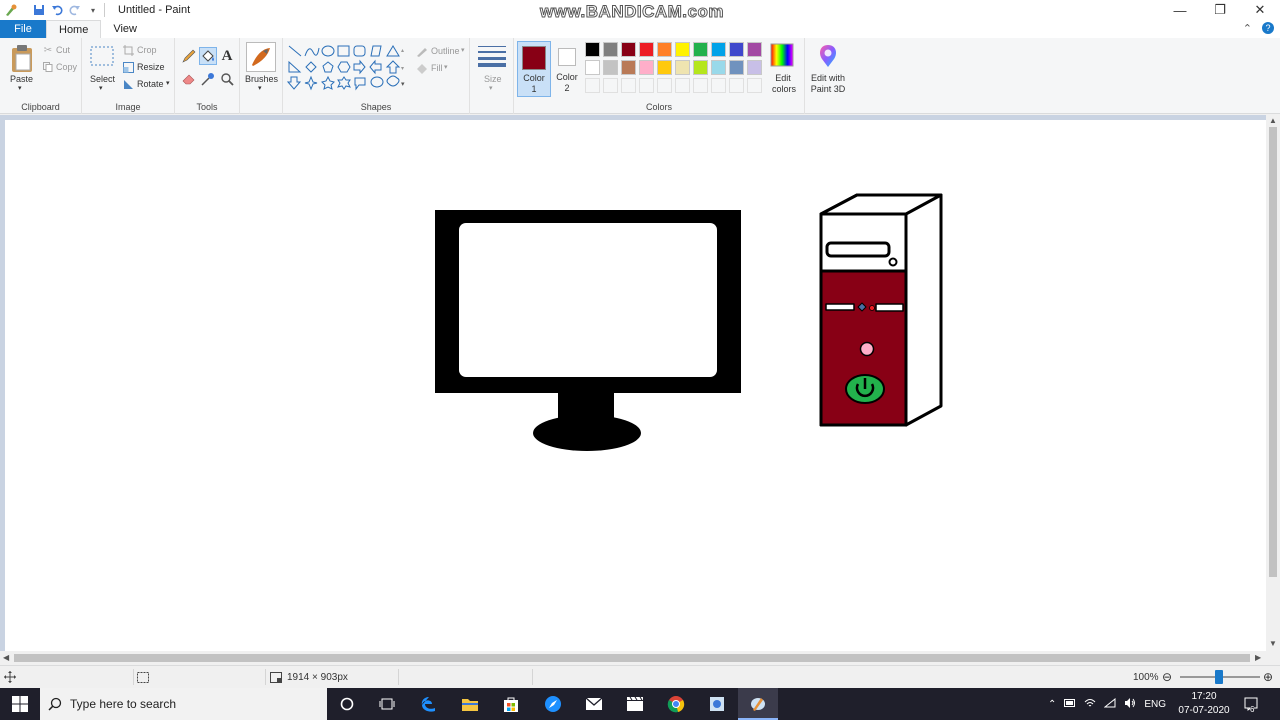  I want to click on redo-icon, so click(75, 10).